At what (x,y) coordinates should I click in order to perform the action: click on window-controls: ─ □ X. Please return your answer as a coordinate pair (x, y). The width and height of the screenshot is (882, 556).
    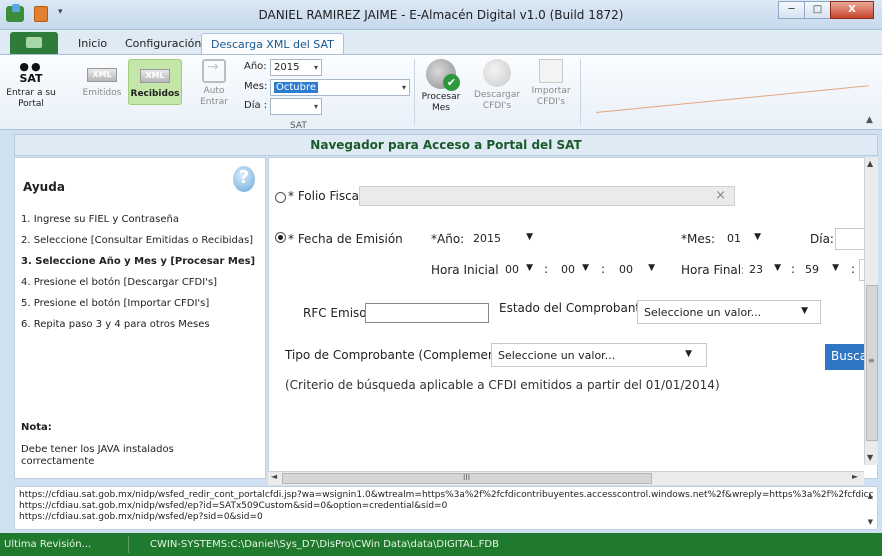
    Looking at the image, I should click on (826, 10).